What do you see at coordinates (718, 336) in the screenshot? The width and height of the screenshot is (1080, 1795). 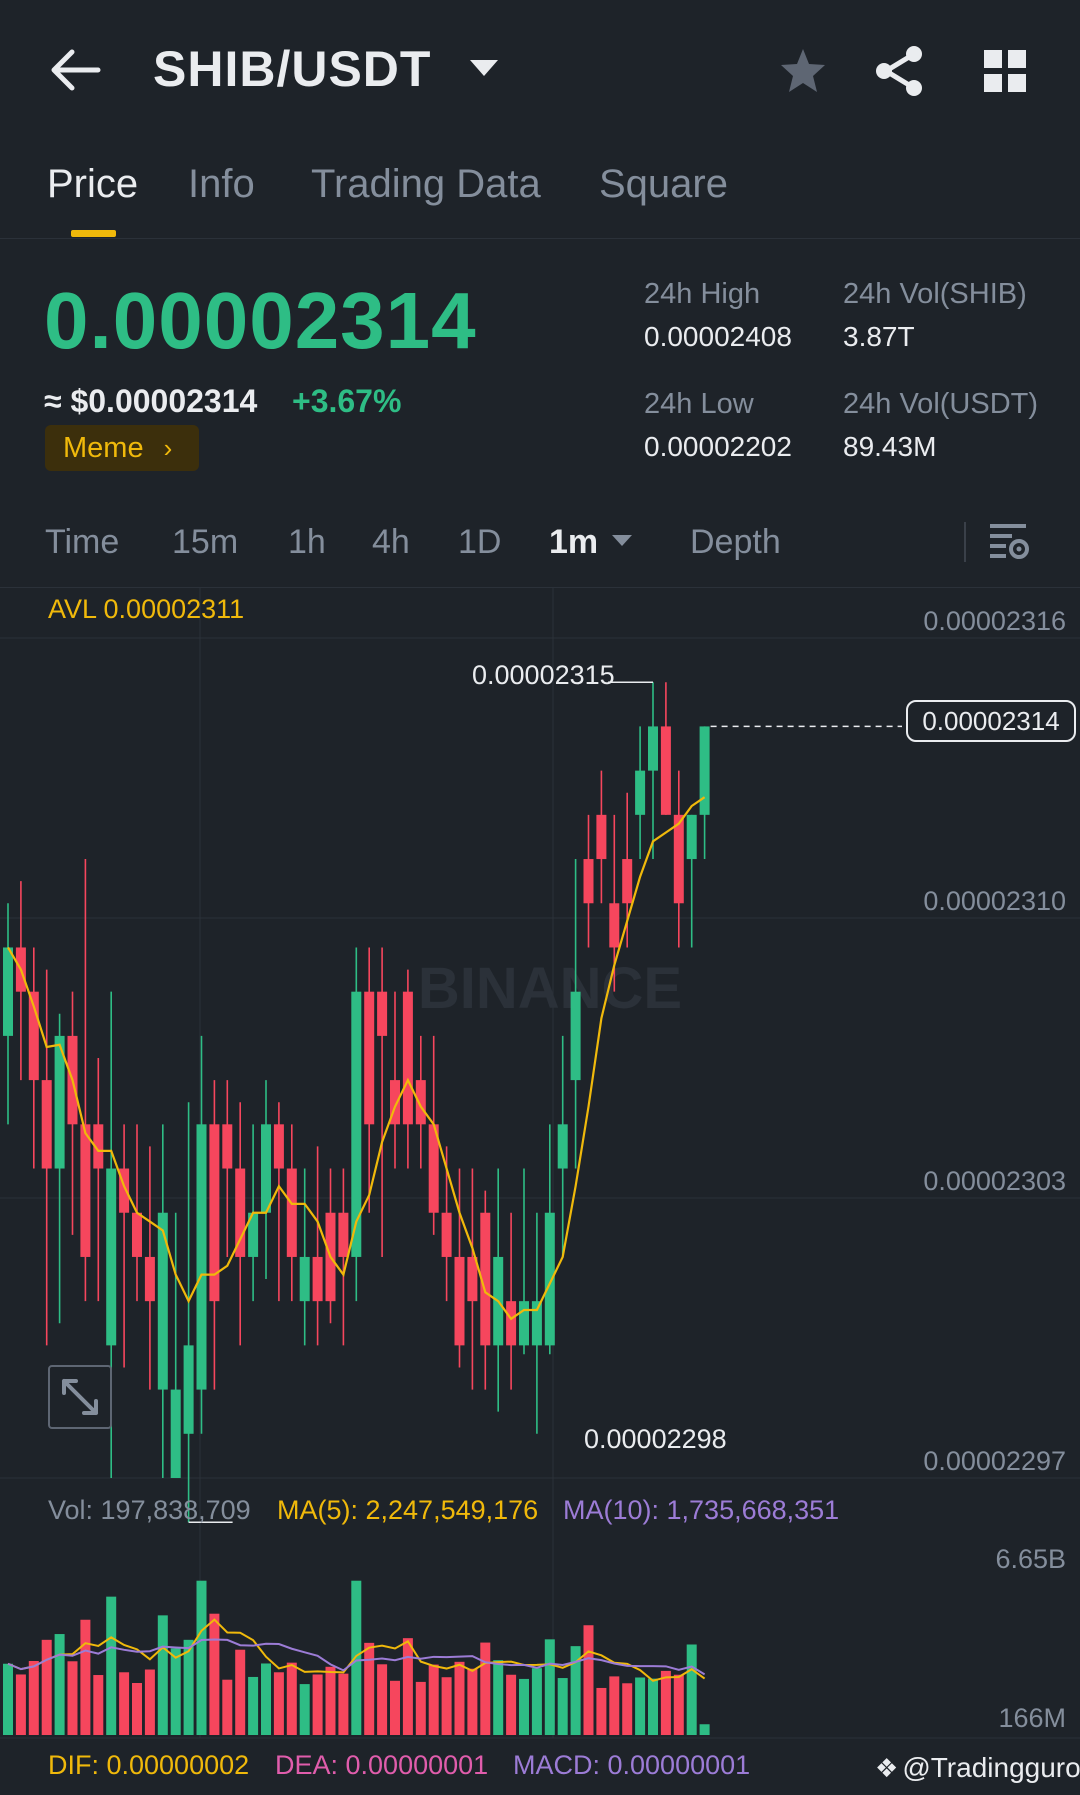 I see `high-value: 0.00002408` at bounding box center [718, 336].